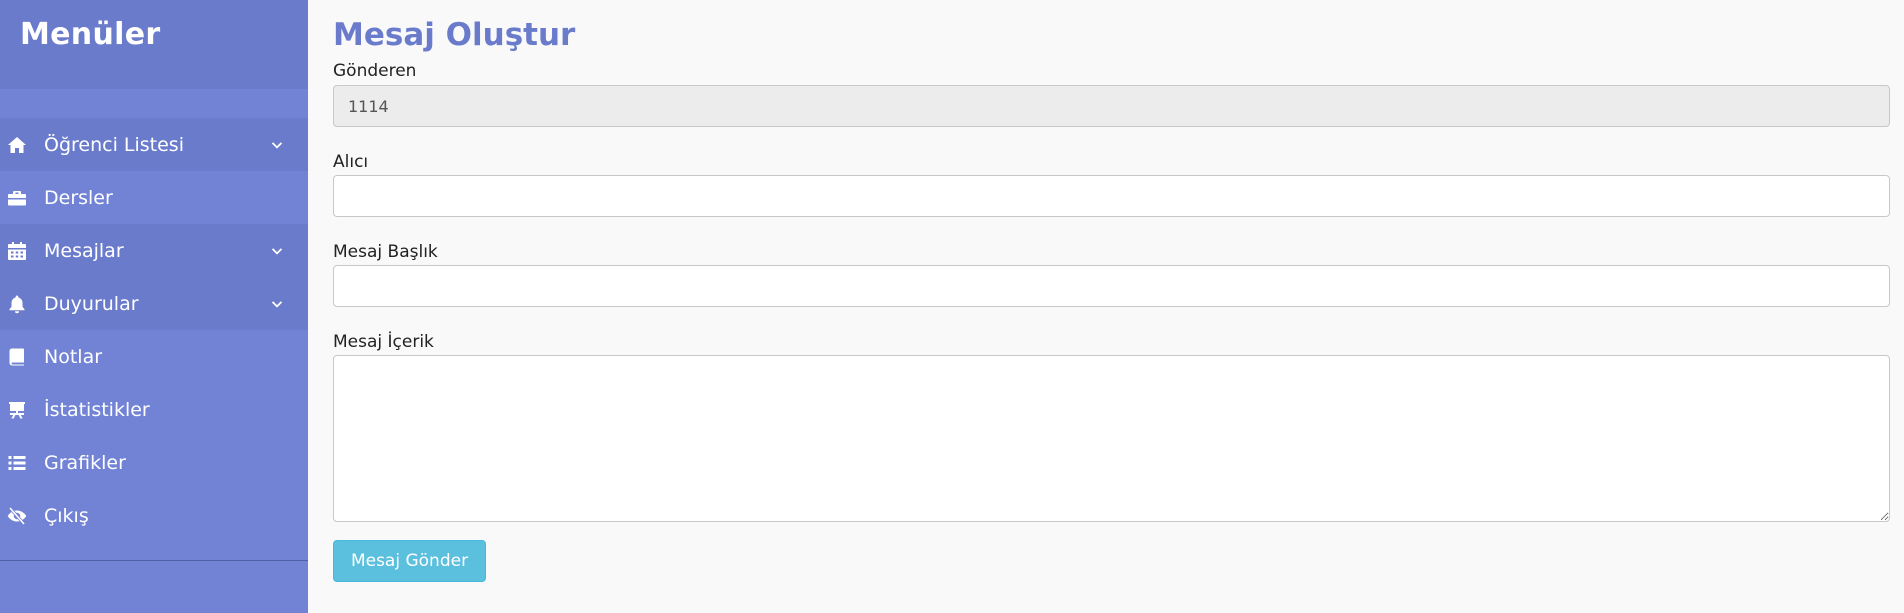 The width and height of the screenshot is (1904, 613). Describe the element at coordinates (154, 409) in the screenshot. I see `sidebar-item-istatistikler: İstatistikler` at that location.